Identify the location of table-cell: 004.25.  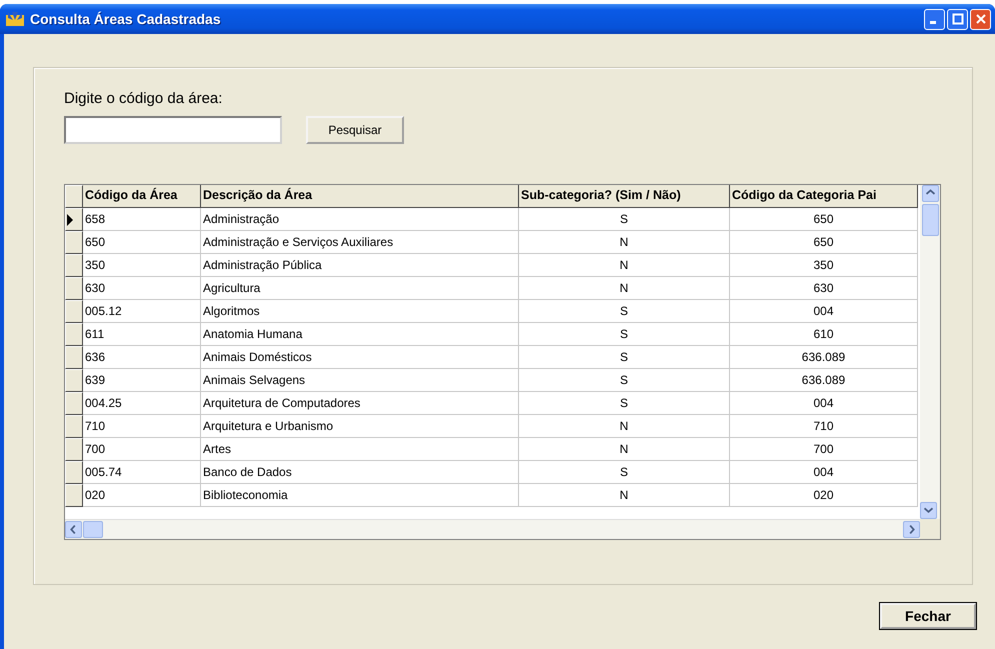
(142, 403).